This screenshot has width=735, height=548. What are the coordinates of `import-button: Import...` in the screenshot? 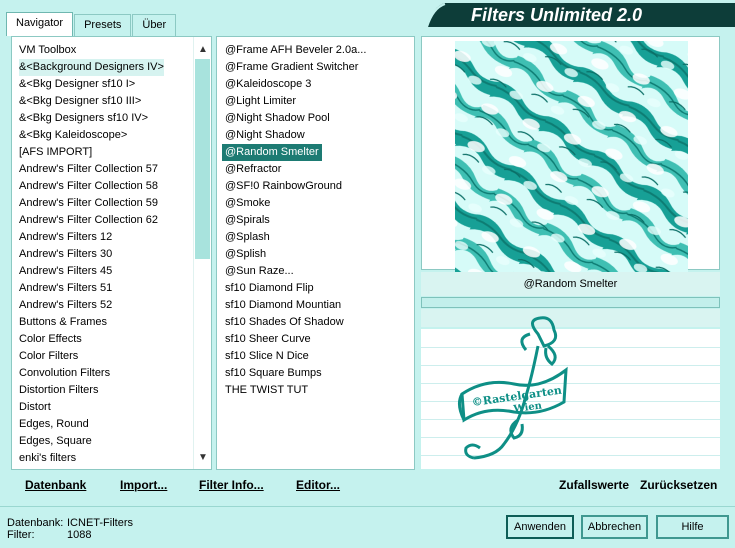 It's located at (143, 485).